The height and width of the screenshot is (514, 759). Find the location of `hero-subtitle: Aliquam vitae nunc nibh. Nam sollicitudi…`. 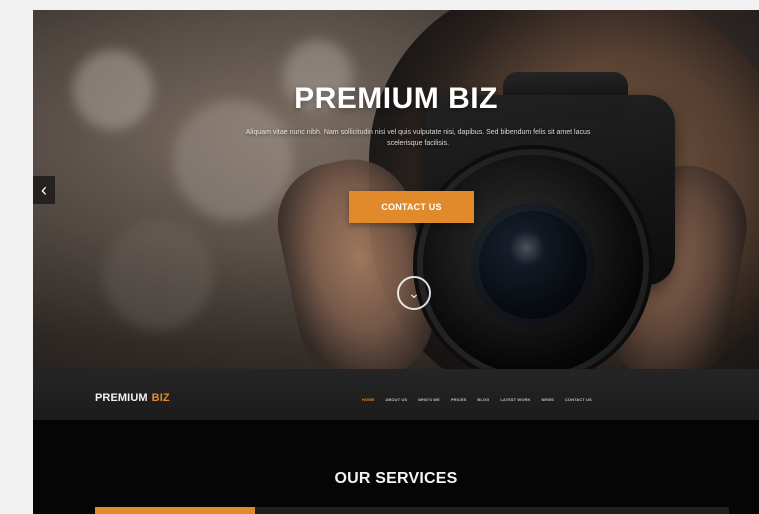

hero-subtitle: Aliquam vitae nunc nibh. Nam sollicitudi… is located at coordinates (418, 138).